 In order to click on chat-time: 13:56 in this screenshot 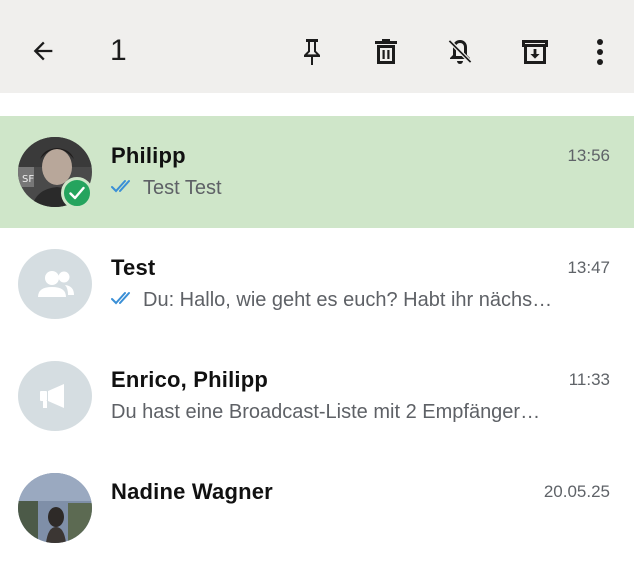, I will do `click(588, 155)`.